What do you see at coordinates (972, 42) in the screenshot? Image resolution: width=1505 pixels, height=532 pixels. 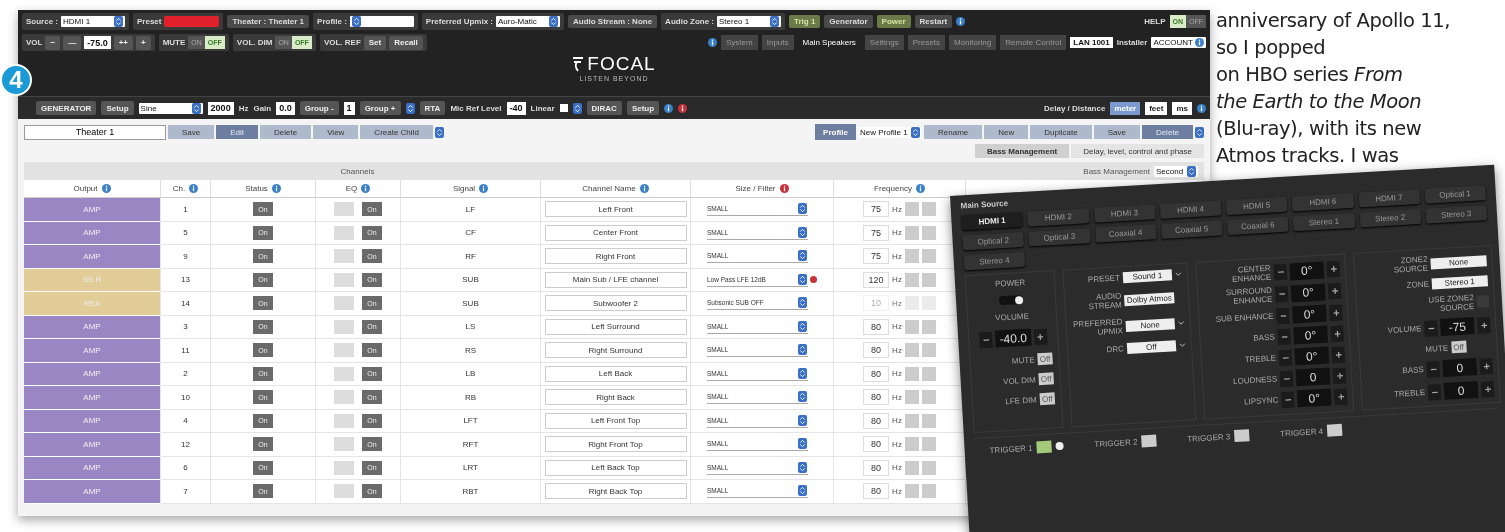 I see `nav-tab: Monitoring` at bounding box center [972, 42].